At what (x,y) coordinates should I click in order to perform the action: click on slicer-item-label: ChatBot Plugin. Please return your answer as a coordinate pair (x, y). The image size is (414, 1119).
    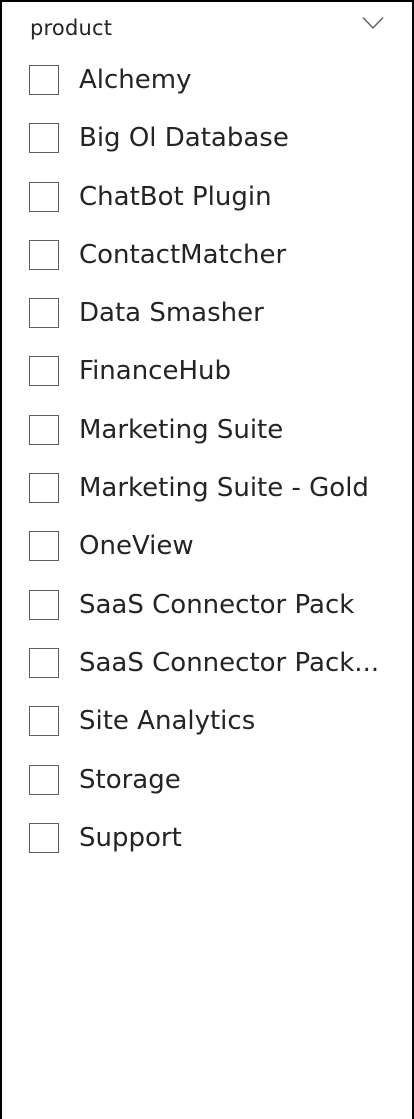
    Looking at the image, I should click on (175, 196).